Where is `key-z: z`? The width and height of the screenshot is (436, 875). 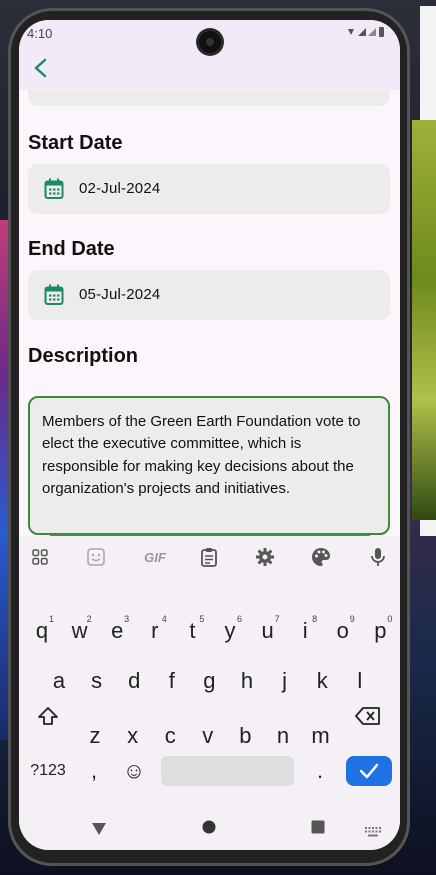
key-z: z is located at coordinates (95, 736).